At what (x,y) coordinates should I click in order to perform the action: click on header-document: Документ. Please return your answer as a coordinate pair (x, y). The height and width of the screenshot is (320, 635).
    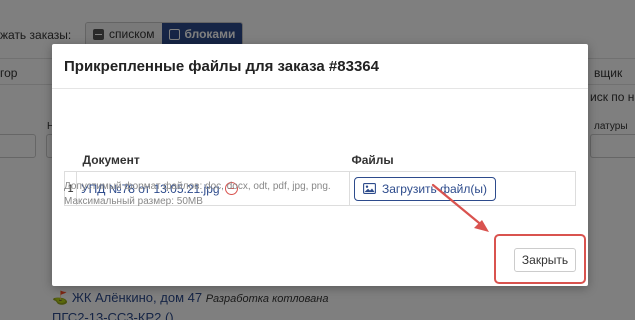
    Looking at the image, I should click on (111, 160).